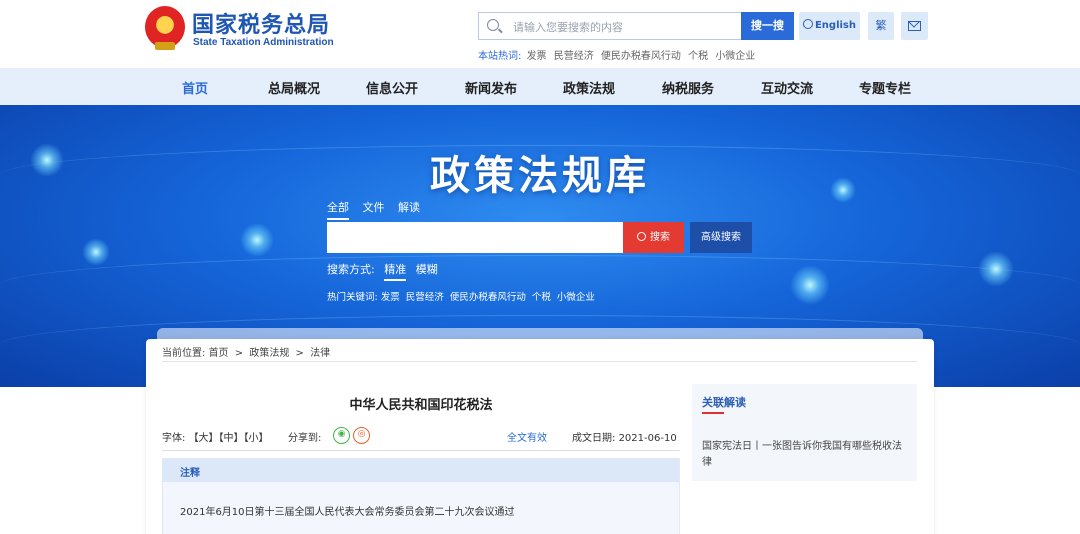 Image resolution: width=1080 pixels, height=534 pixels. What do you see at coordinates (527, 438) in the screenshot?
I see `validity-status: 全文有效` at bounding box center [527, 438].